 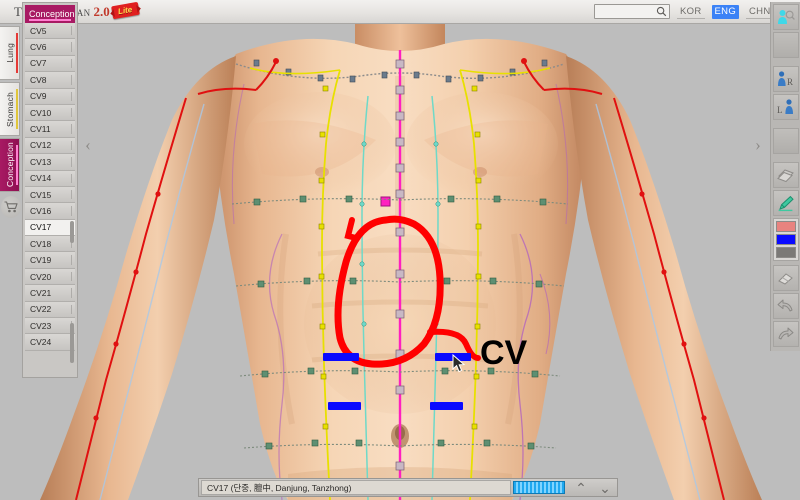 What do you see at coordinates (356, 487) in the screenshot?
I see `status-point-info: CV17 (단중, 膻中, Danjung, Tanzhong)` at bounding box center [356, 487].